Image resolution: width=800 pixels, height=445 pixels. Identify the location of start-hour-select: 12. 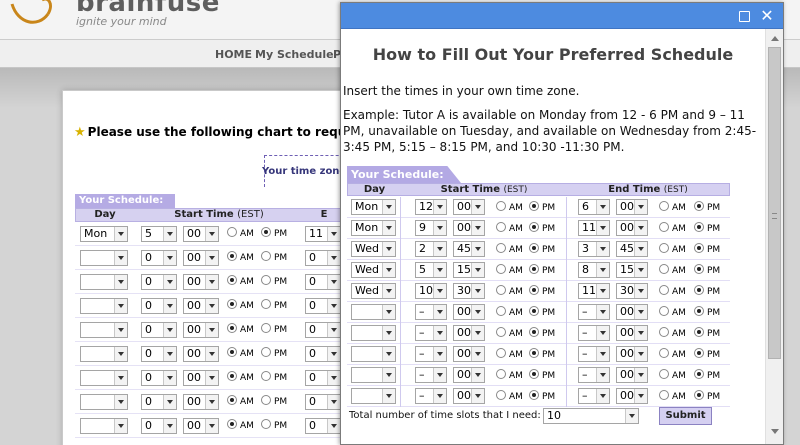
(431, 207).